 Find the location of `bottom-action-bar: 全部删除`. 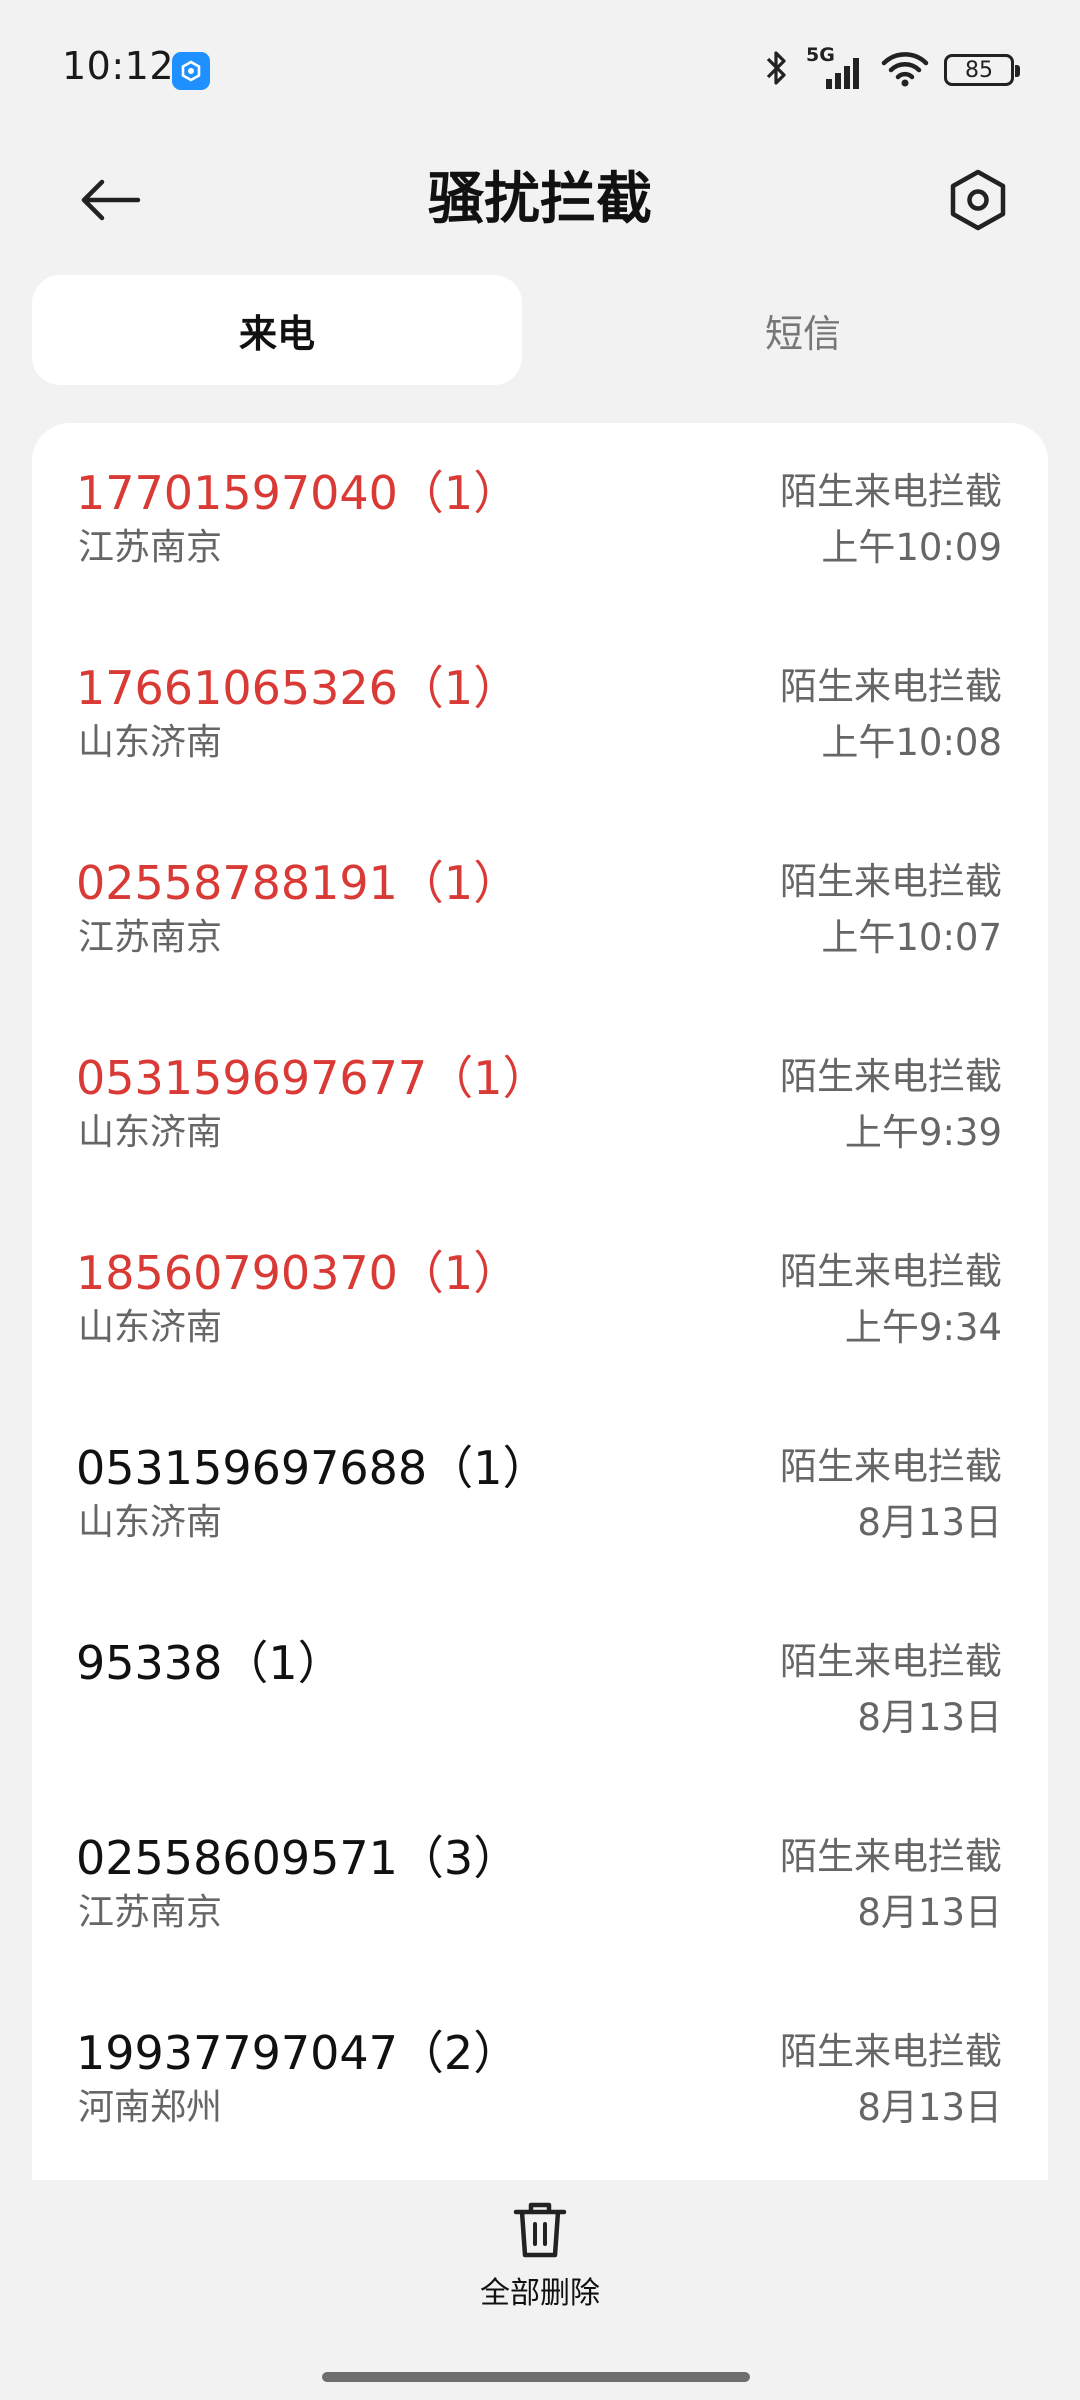

bottom-action-bar: 全部删除 is located at coordinates (540, 2290).